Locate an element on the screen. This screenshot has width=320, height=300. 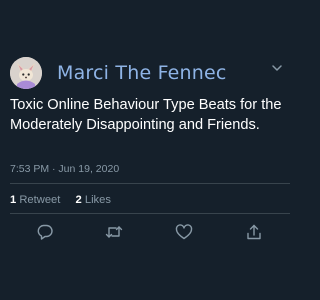
heart-icon is located at coordinates (184, 232).